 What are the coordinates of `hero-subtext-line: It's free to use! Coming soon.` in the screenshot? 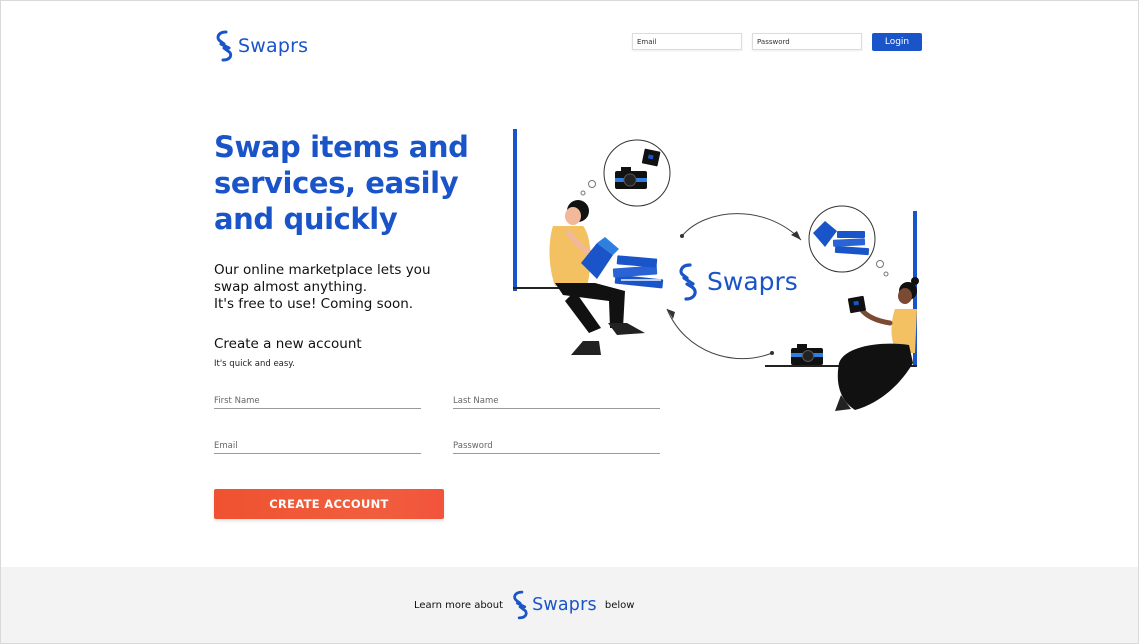 It's located at (314, 304).